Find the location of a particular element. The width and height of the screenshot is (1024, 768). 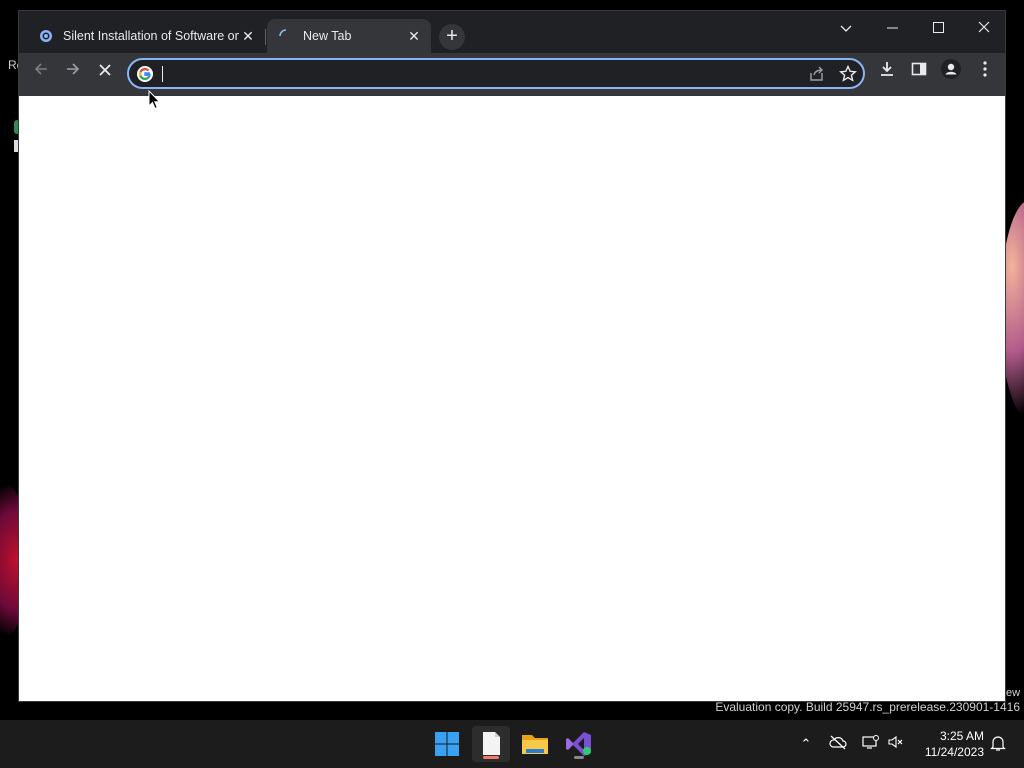

minimize-icon is located at coordinates (892, 28).